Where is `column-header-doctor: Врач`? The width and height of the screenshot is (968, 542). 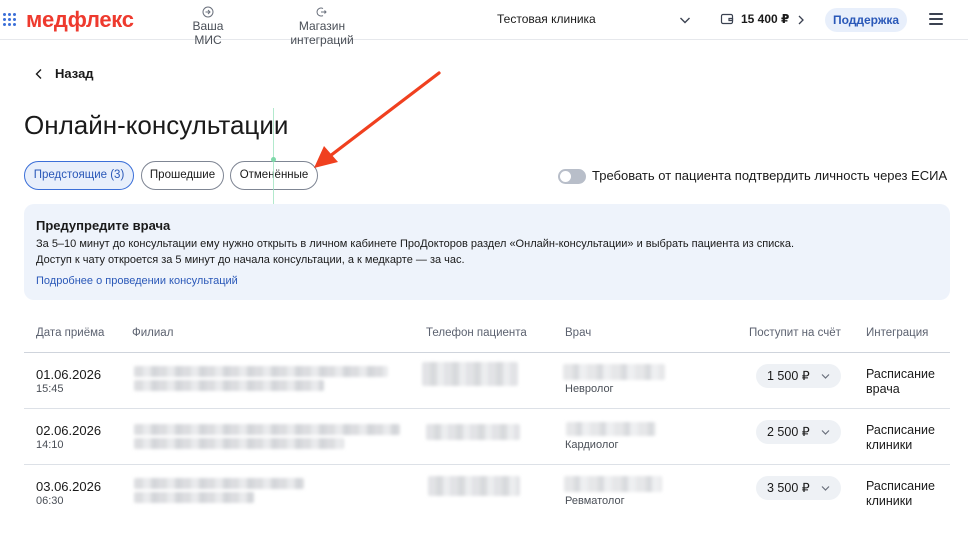
column-header-doctor: Врач is located at coordinates (578, 333).